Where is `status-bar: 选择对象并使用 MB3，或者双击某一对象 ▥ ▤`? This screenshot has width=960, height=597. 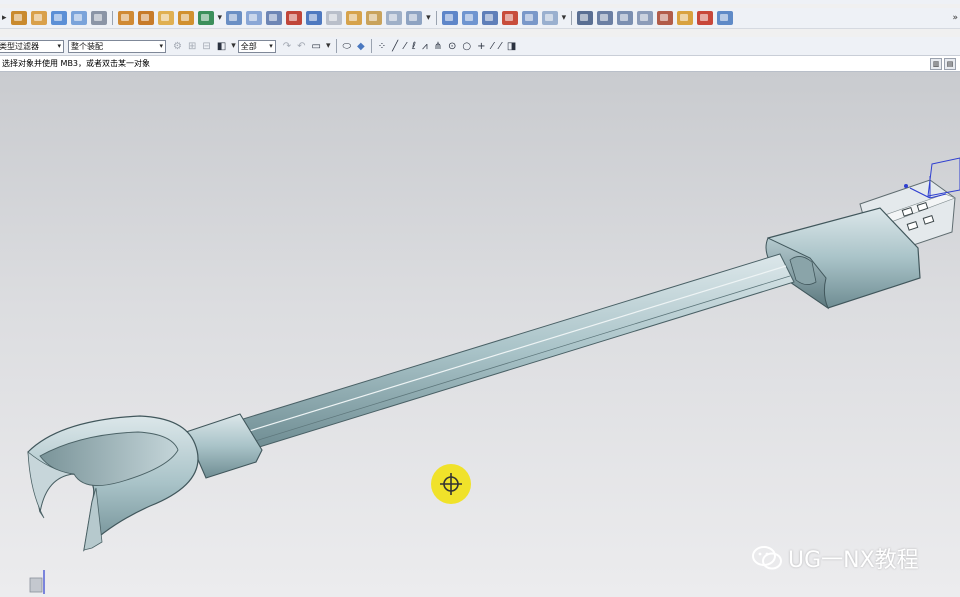
status-bar: 选择对象并使用 MB3，或者双击某一对象 ▥ ▤ is located at coordinates (480, 64).